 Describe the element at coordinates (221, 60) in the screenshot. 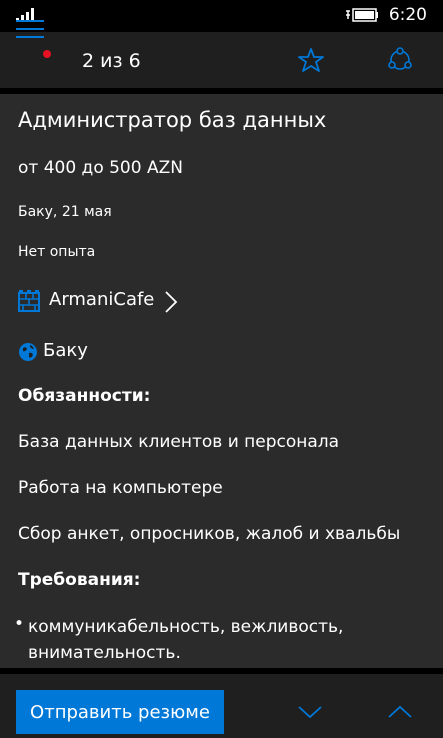

I see `app-bar` at that location.